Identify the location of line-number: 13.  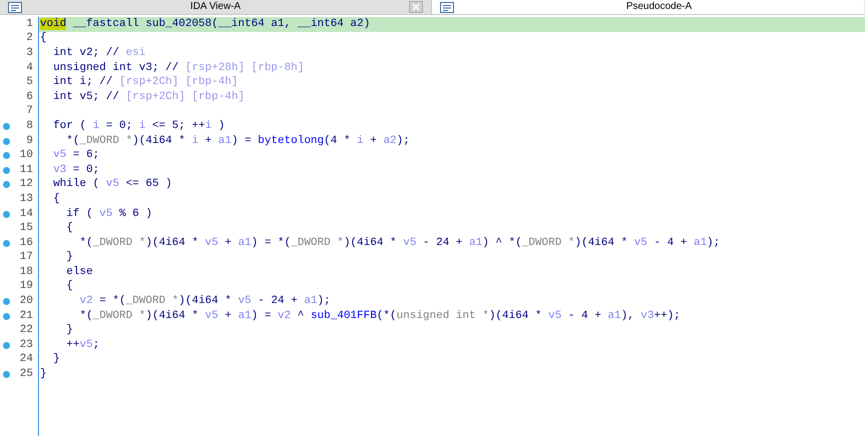
(26, 199).